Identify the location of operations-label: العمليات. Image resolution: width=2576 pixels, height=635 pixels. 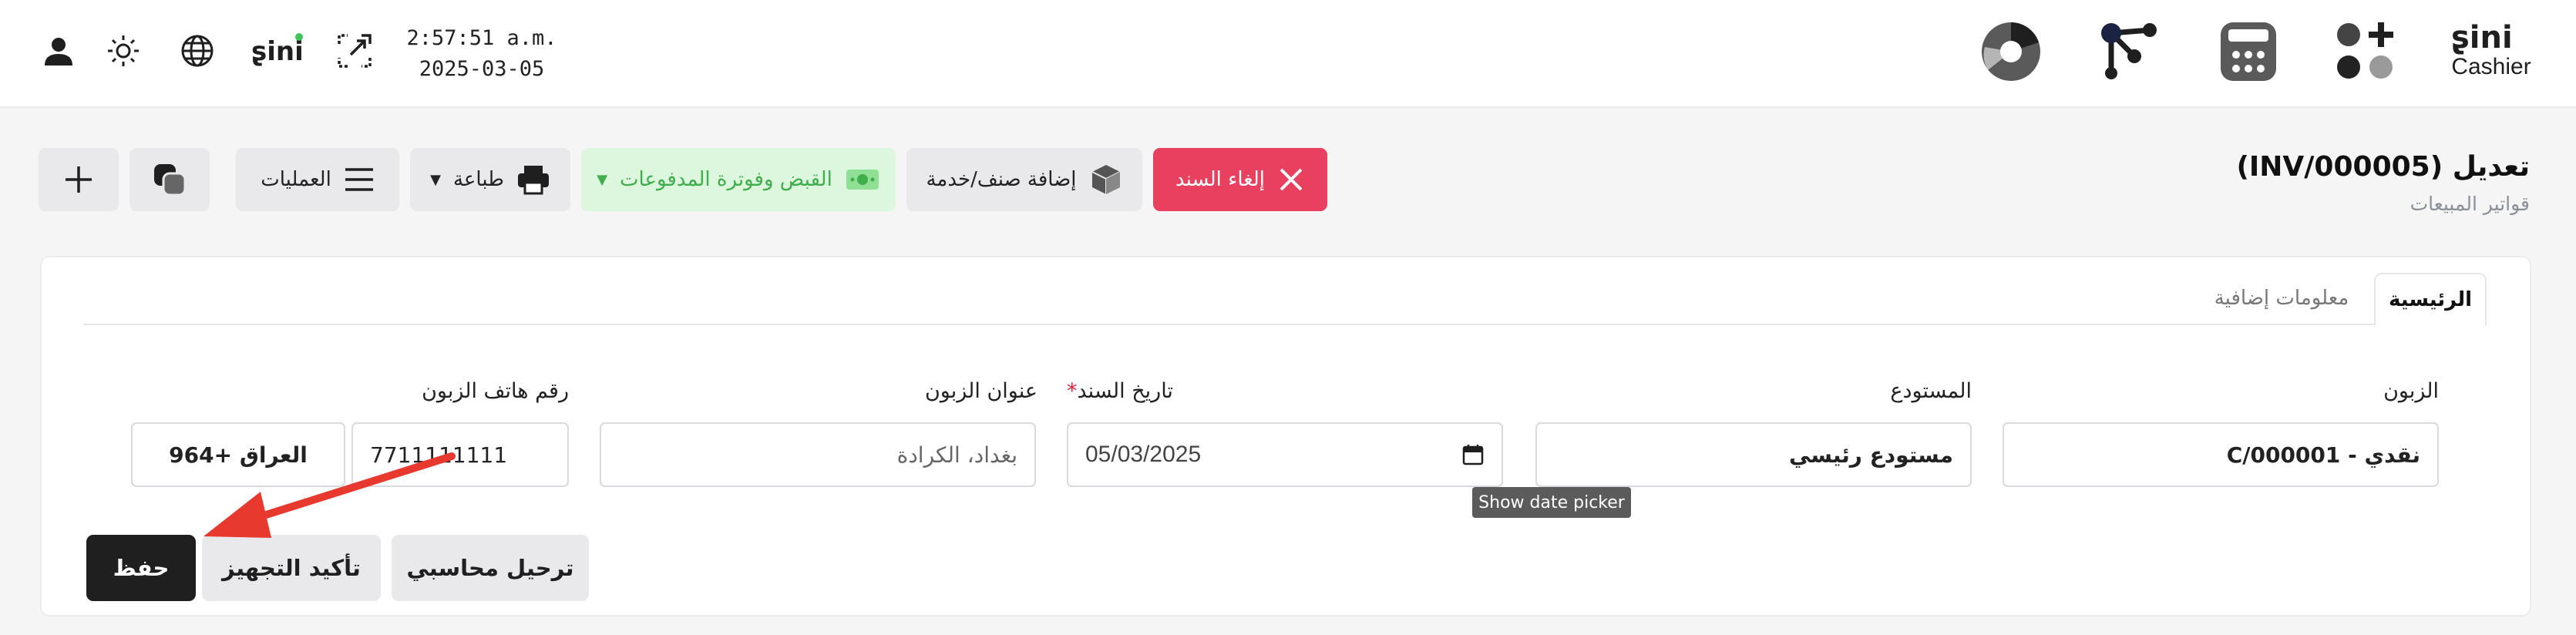
(296, 180).